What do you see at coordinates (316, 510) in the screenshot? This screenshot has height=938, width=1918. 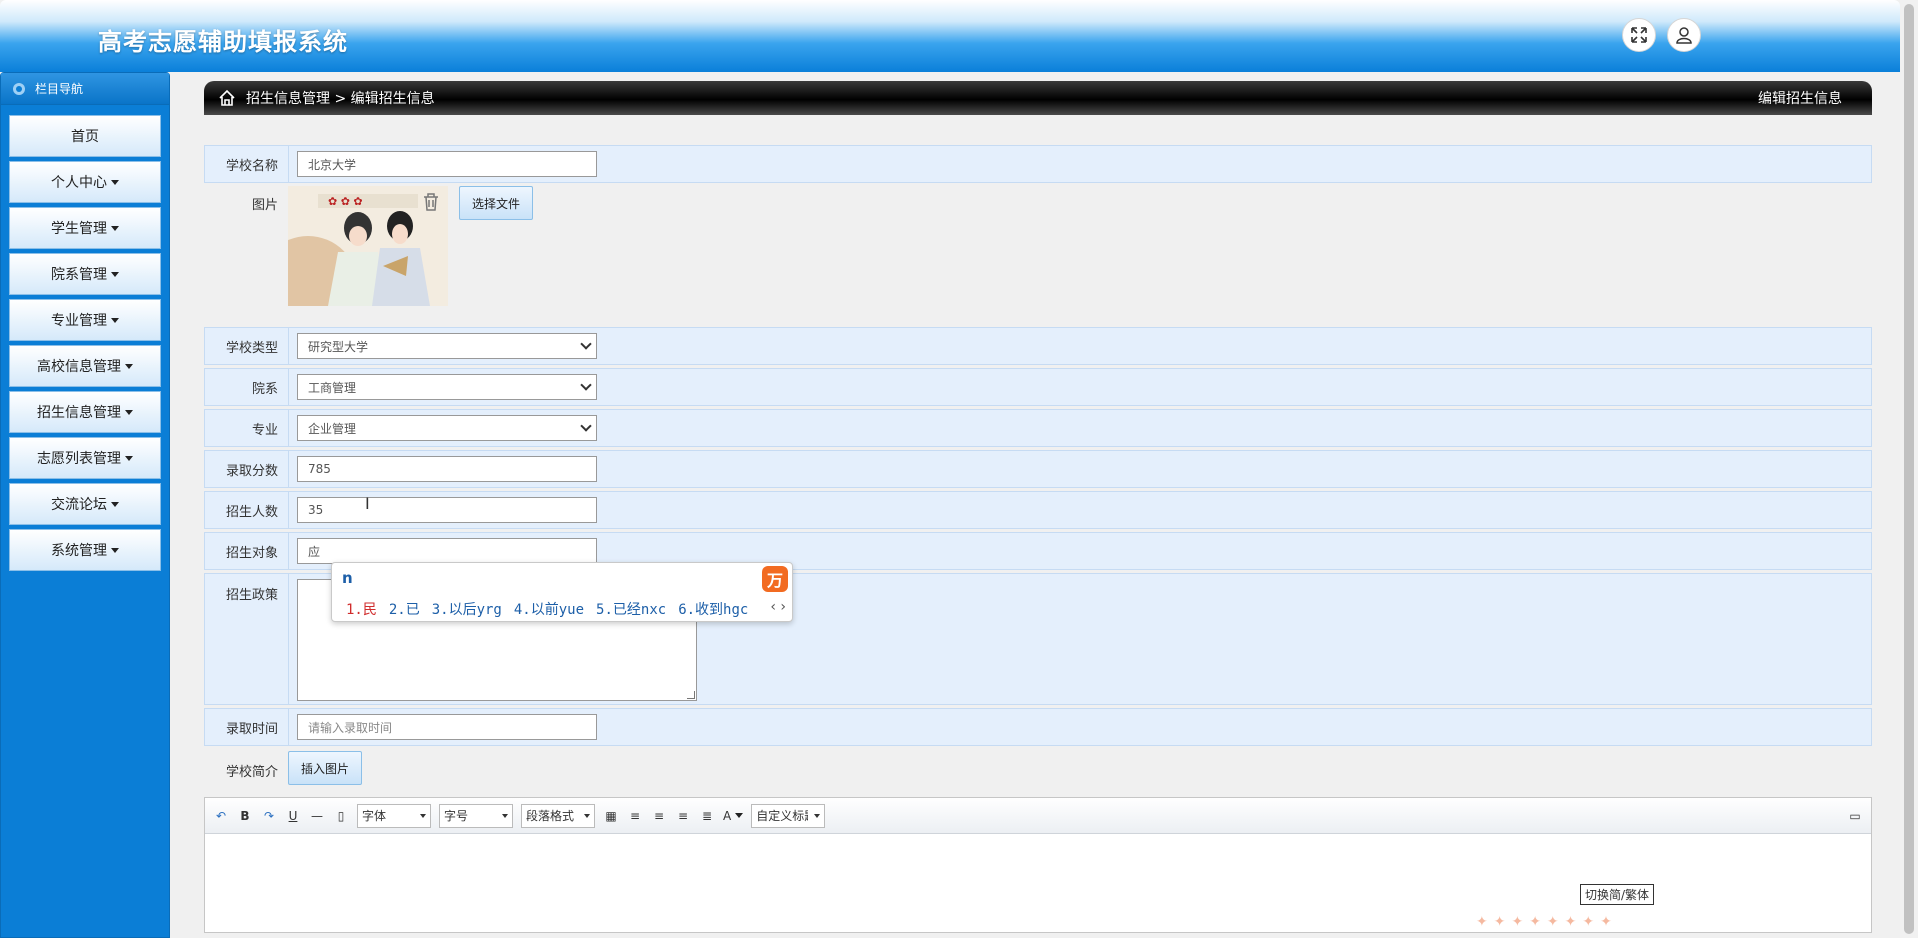 I see `enrollment-count-value: 35` at bounding box center [316, 510].